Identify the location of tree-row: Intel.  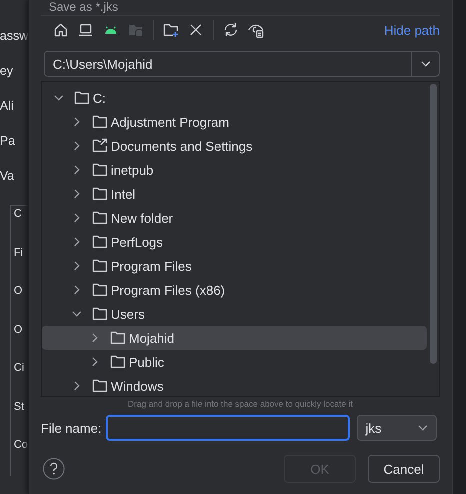
(234, 194).